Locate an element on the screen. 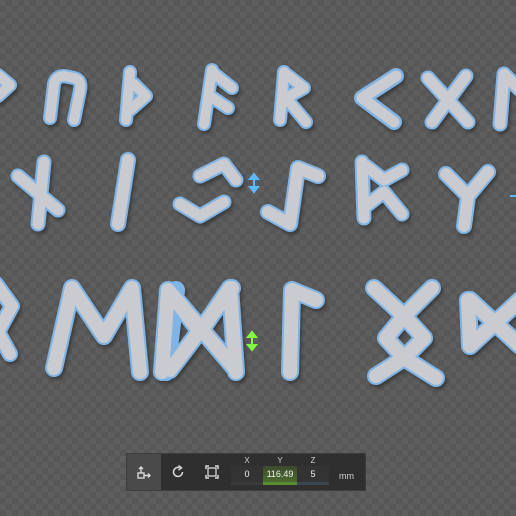 The image size is (516, 516). rune-naudiz is located at coordinates (38, 193).